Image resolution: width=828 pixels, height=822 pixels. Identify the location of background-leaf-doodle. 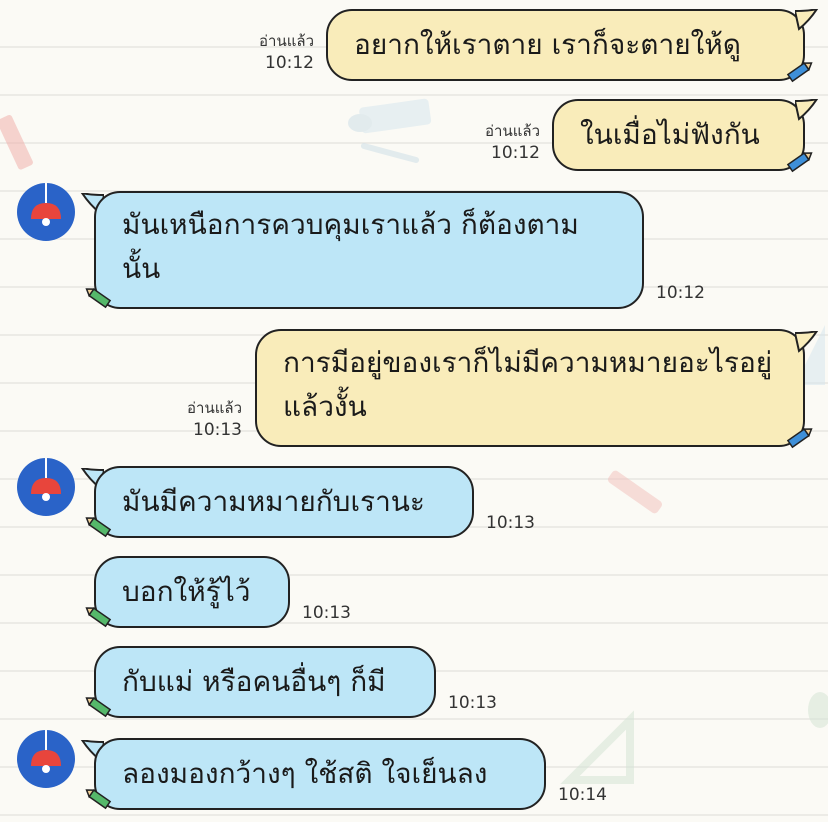
(818, 710).